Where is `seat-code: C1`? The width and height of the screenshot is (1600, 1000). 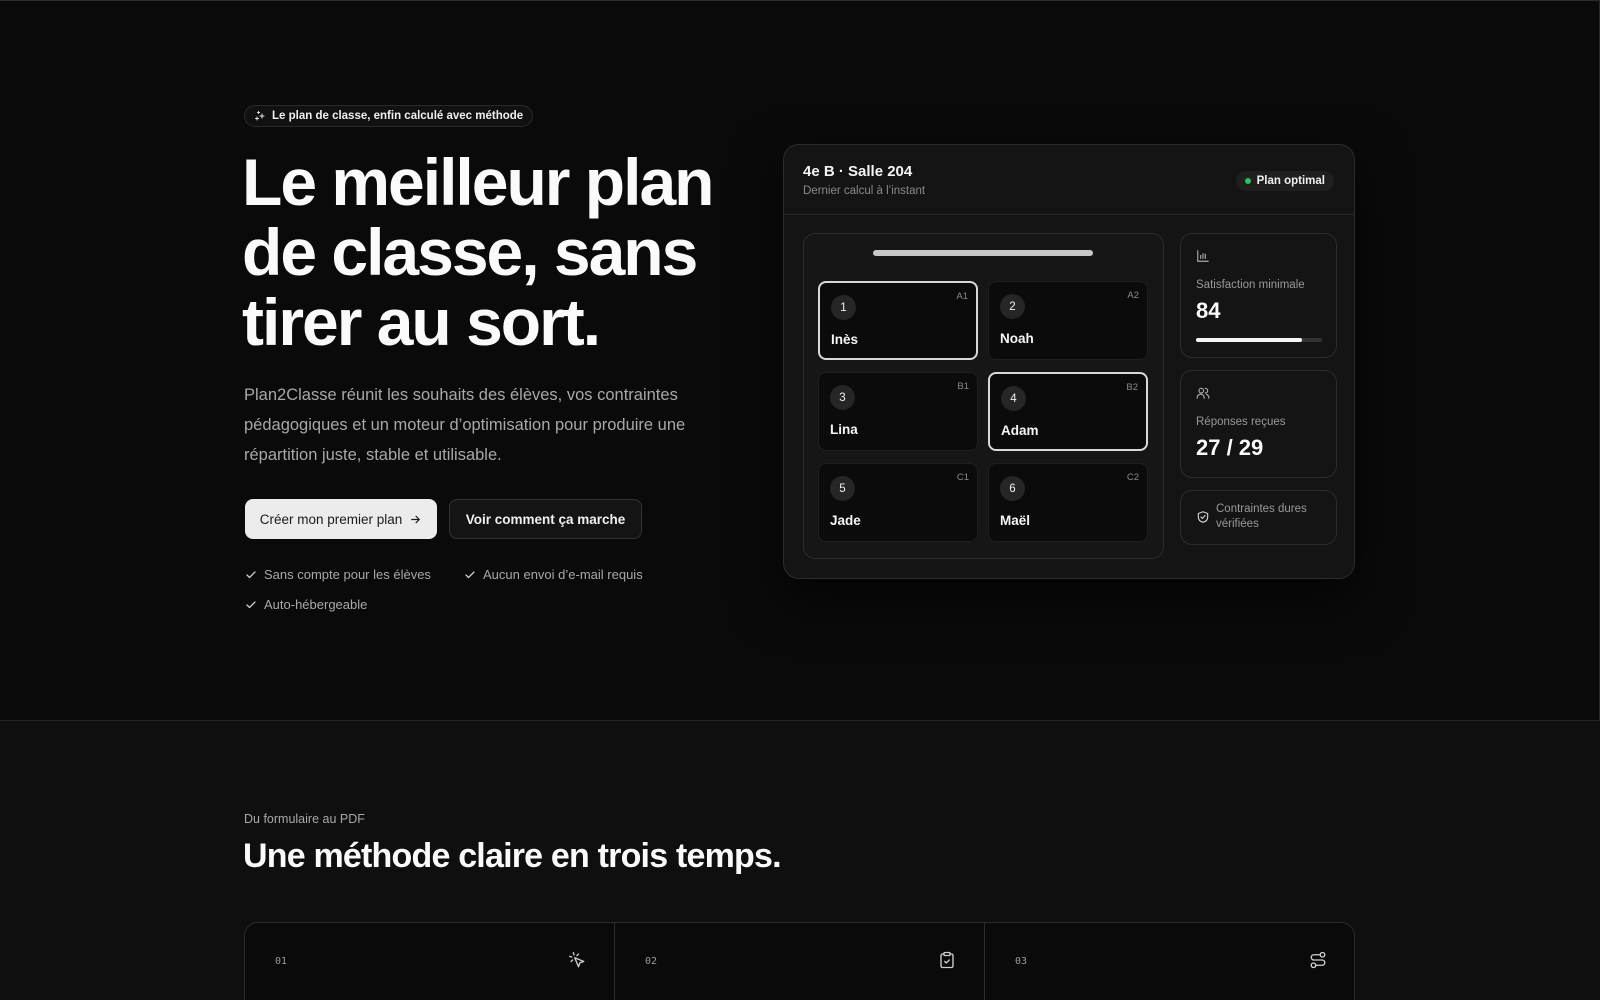 seat-code: C1 is located at coordinates (962, 477).